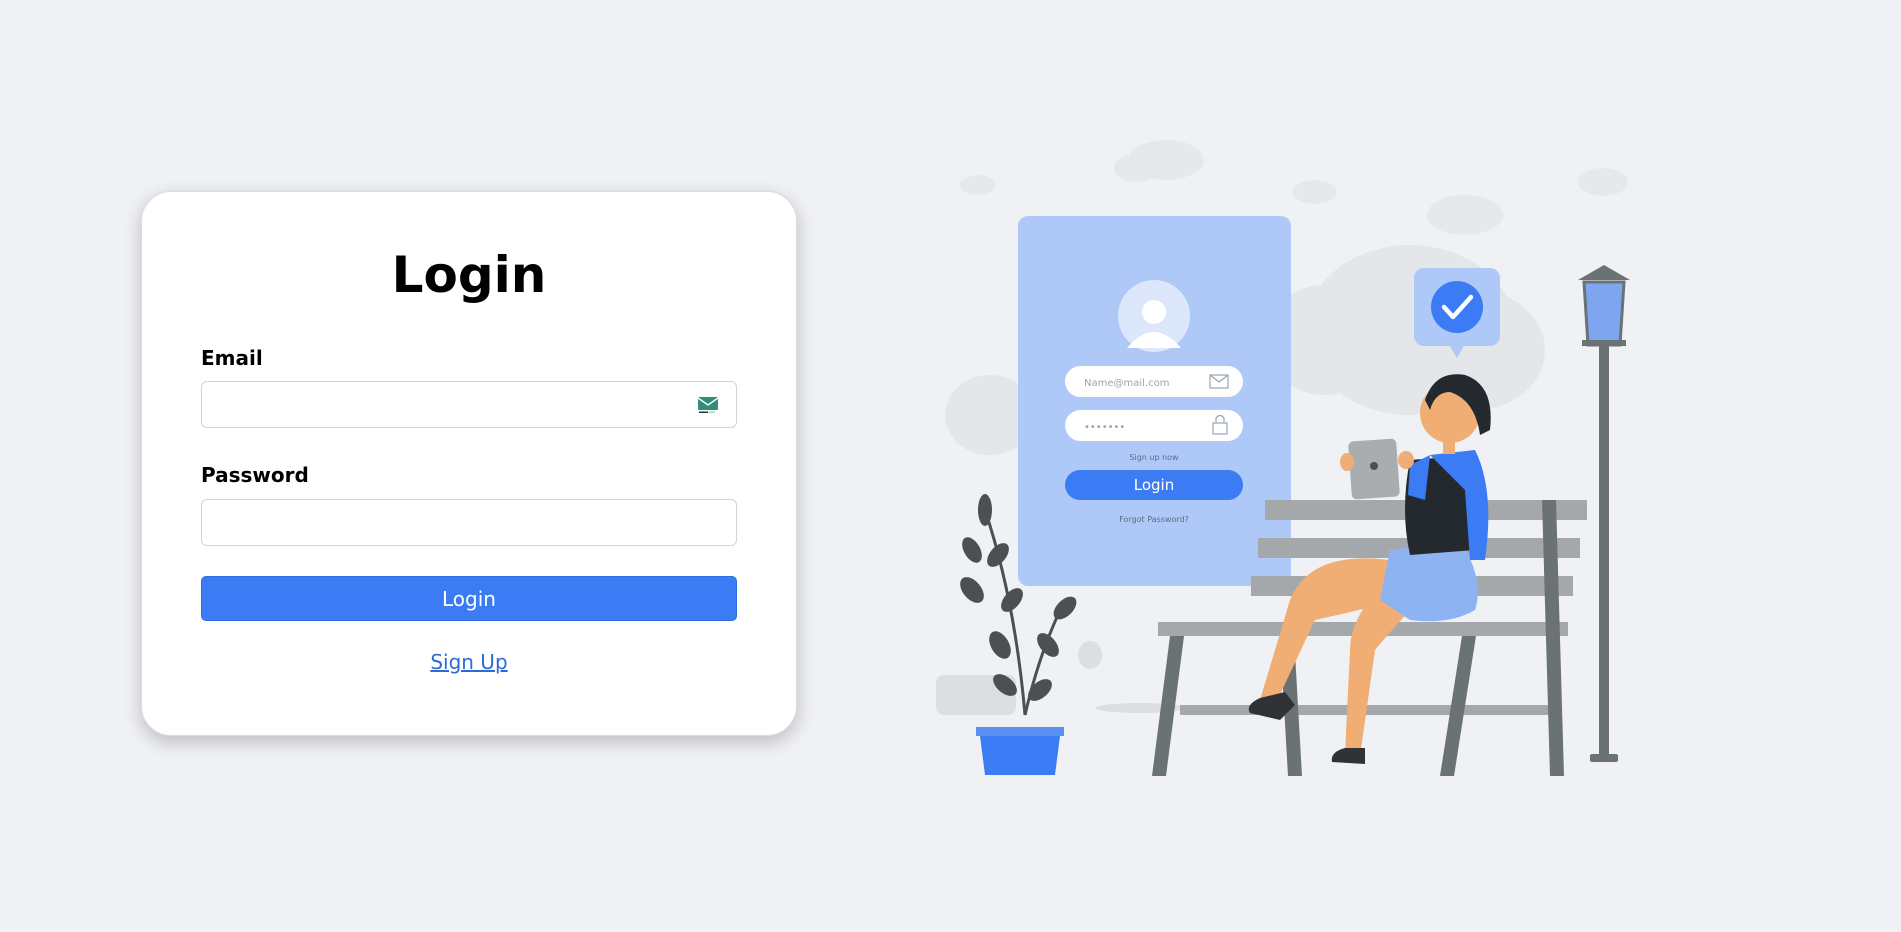 Image resolution: width=1901 pixels, height=932 pixels. I want to click on background-rocks, so click(1060, 678).